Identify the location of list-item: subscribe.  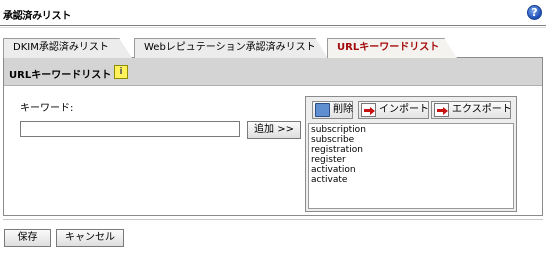
(411, 140).